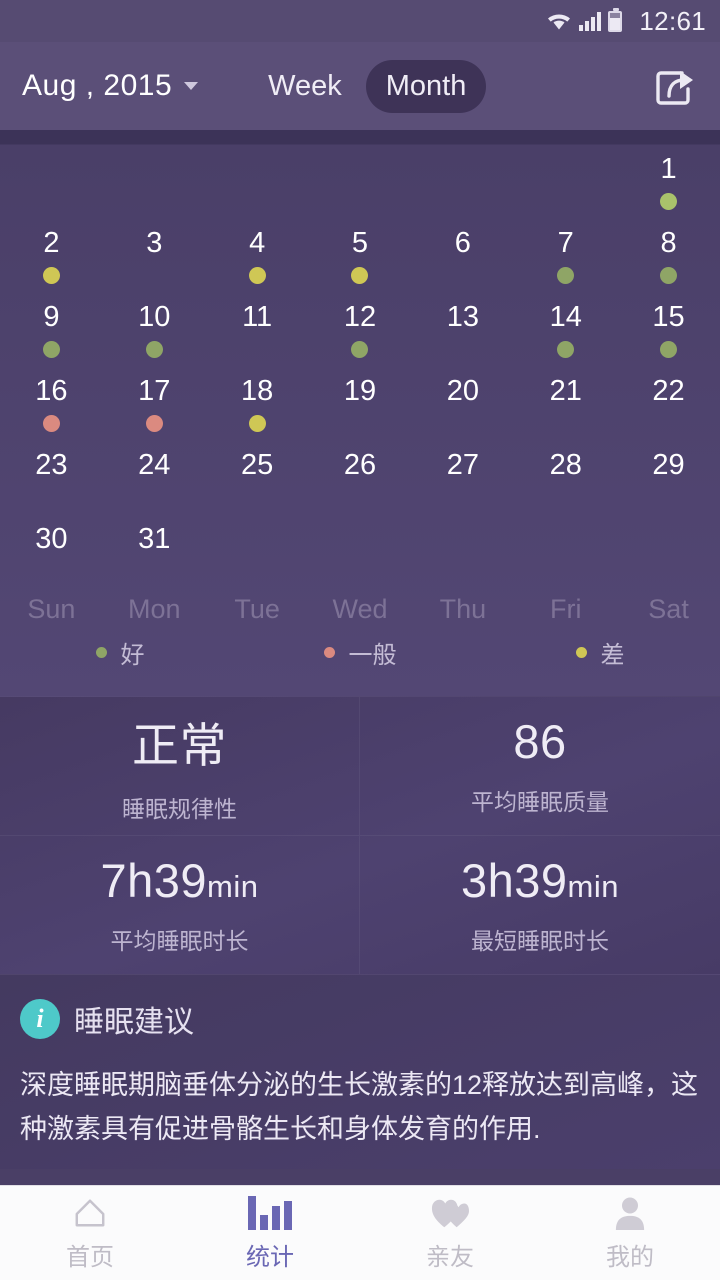  Describe the element at coordinates (51, 333) in the screenshot. I see `calendar-day-9: 9` at that location.